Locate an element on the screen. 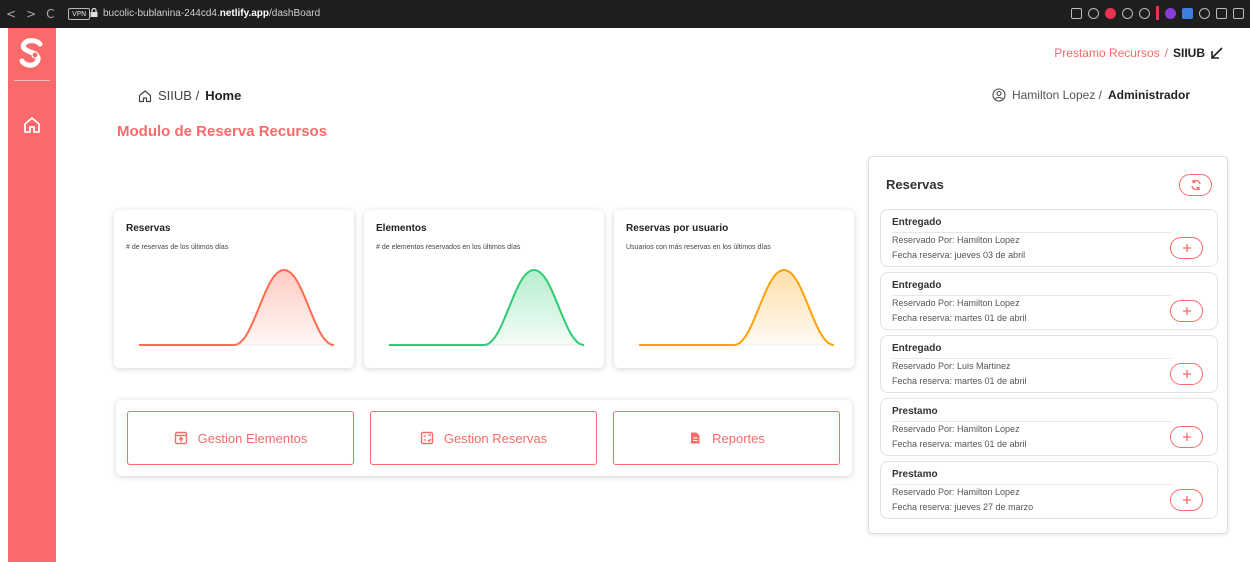 This screenshot has width=1250, height=562. page-title: Modulo de Reserva Recursos is located at coordinates (222, 131).